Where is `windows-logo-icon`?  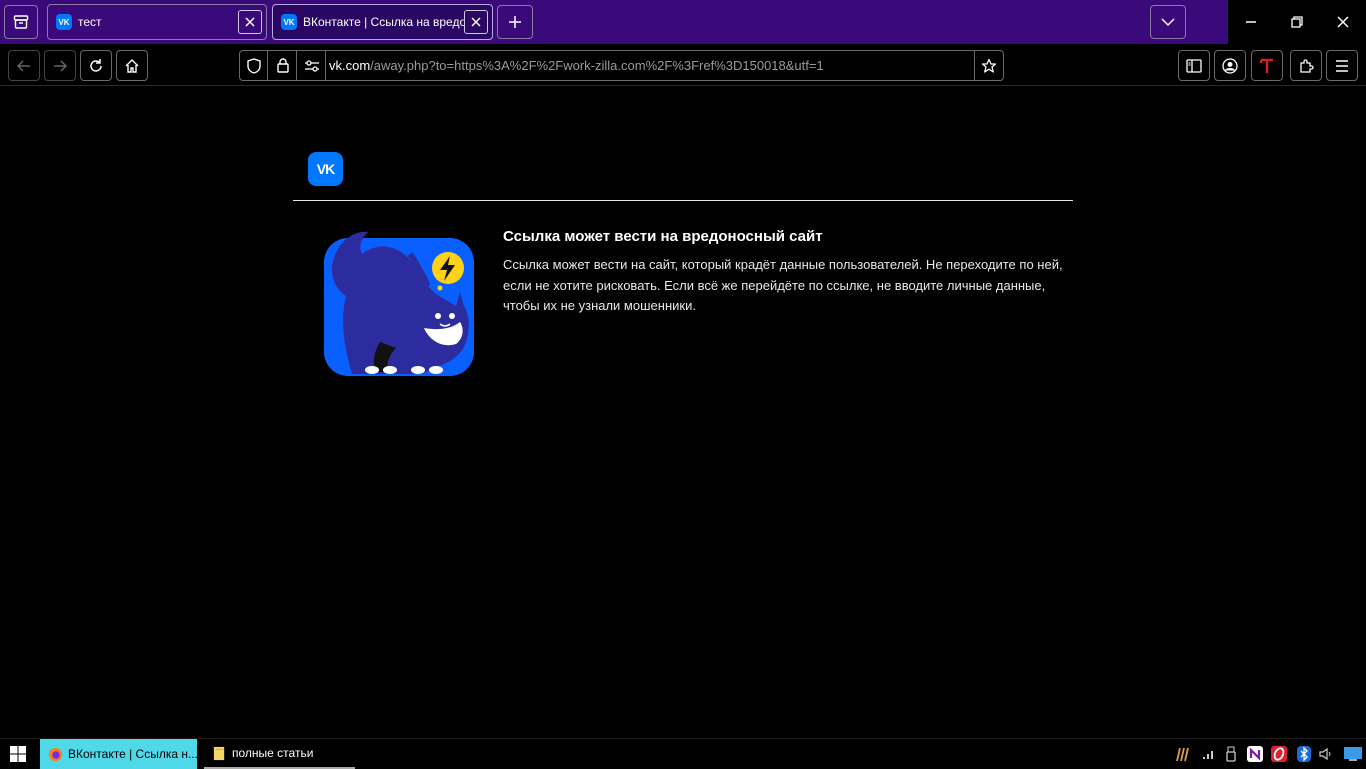
windows-logo-icon is located at coordinates (18, 754).